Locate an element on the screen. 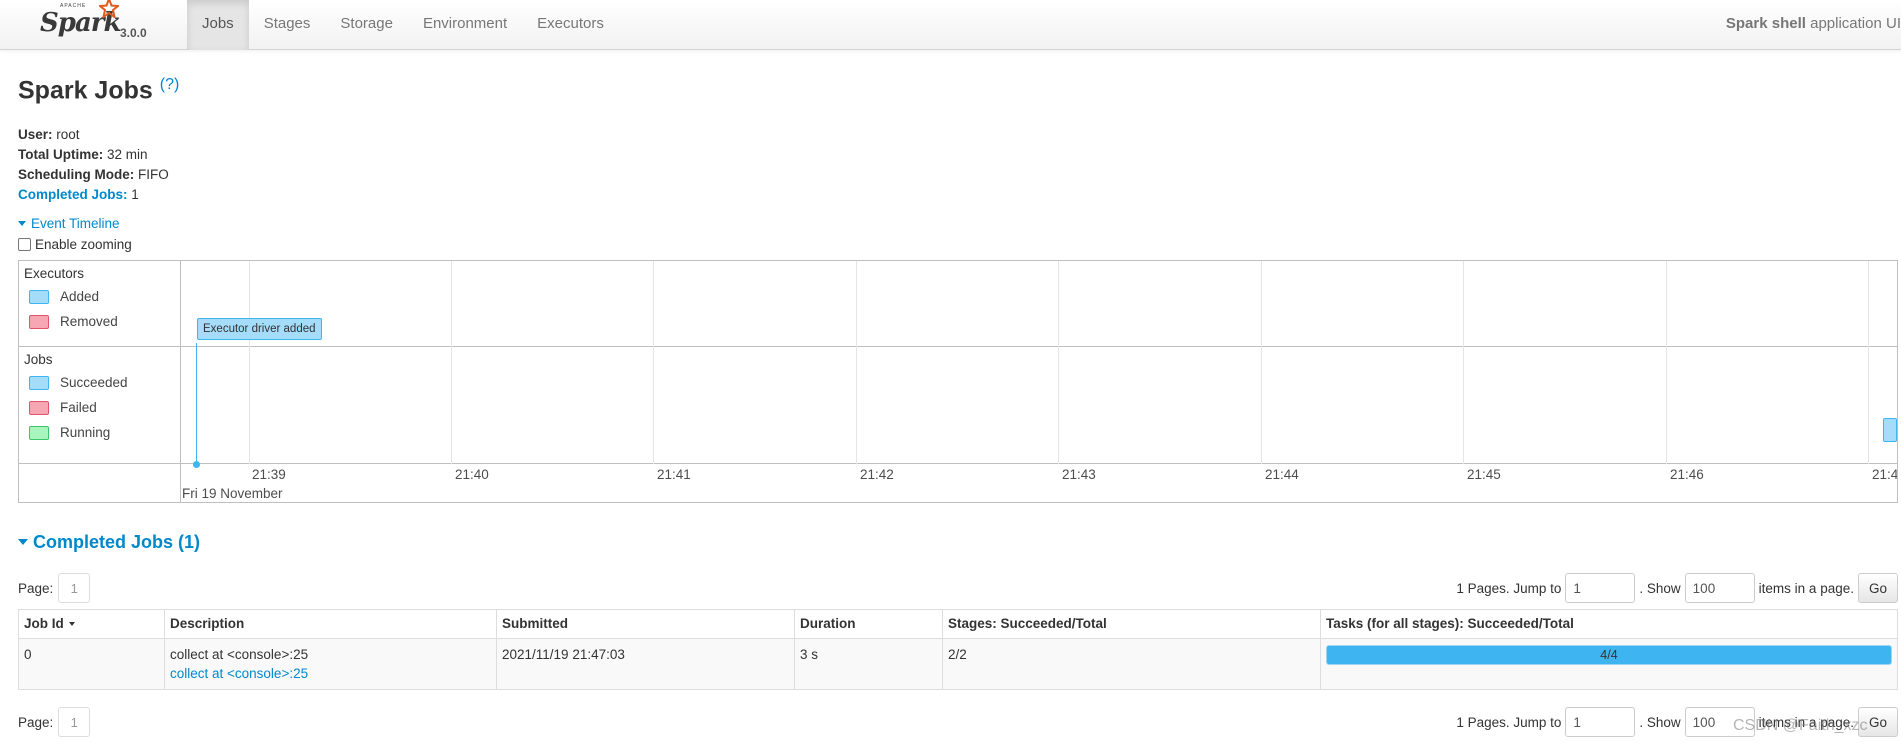 This screenshot has height=747, width=1901. cell-job-id: 0 is located at coordinates (91, 664).